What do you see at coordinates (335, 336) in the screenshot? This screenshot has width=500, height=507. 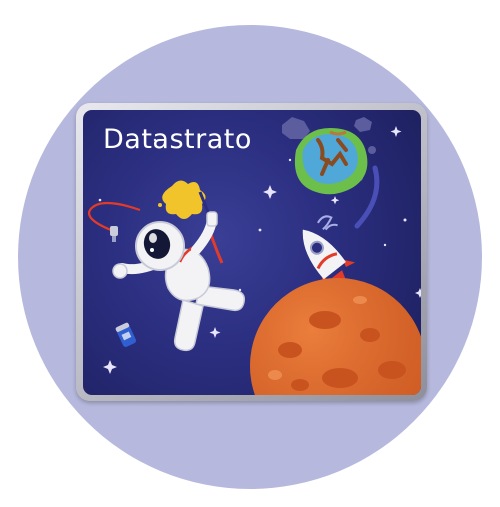 I see `planet-icon` at bounding box center [335, 336].